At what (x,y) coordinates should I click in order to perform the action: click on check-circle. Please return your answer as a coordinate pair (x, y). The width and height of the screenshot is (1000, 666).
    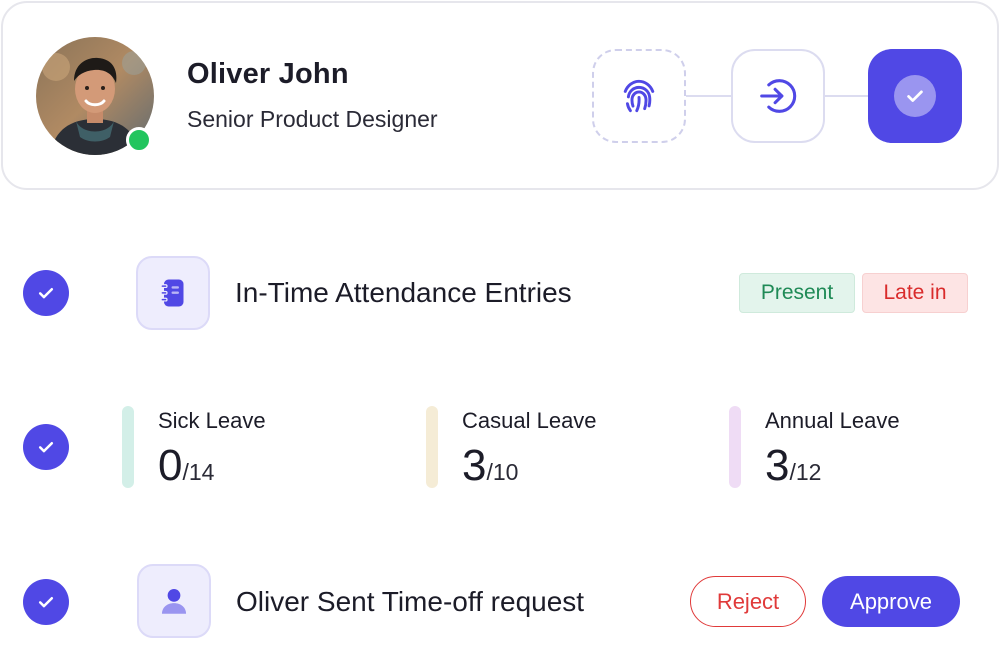
    Looking at the image, I should click on (915, 96).